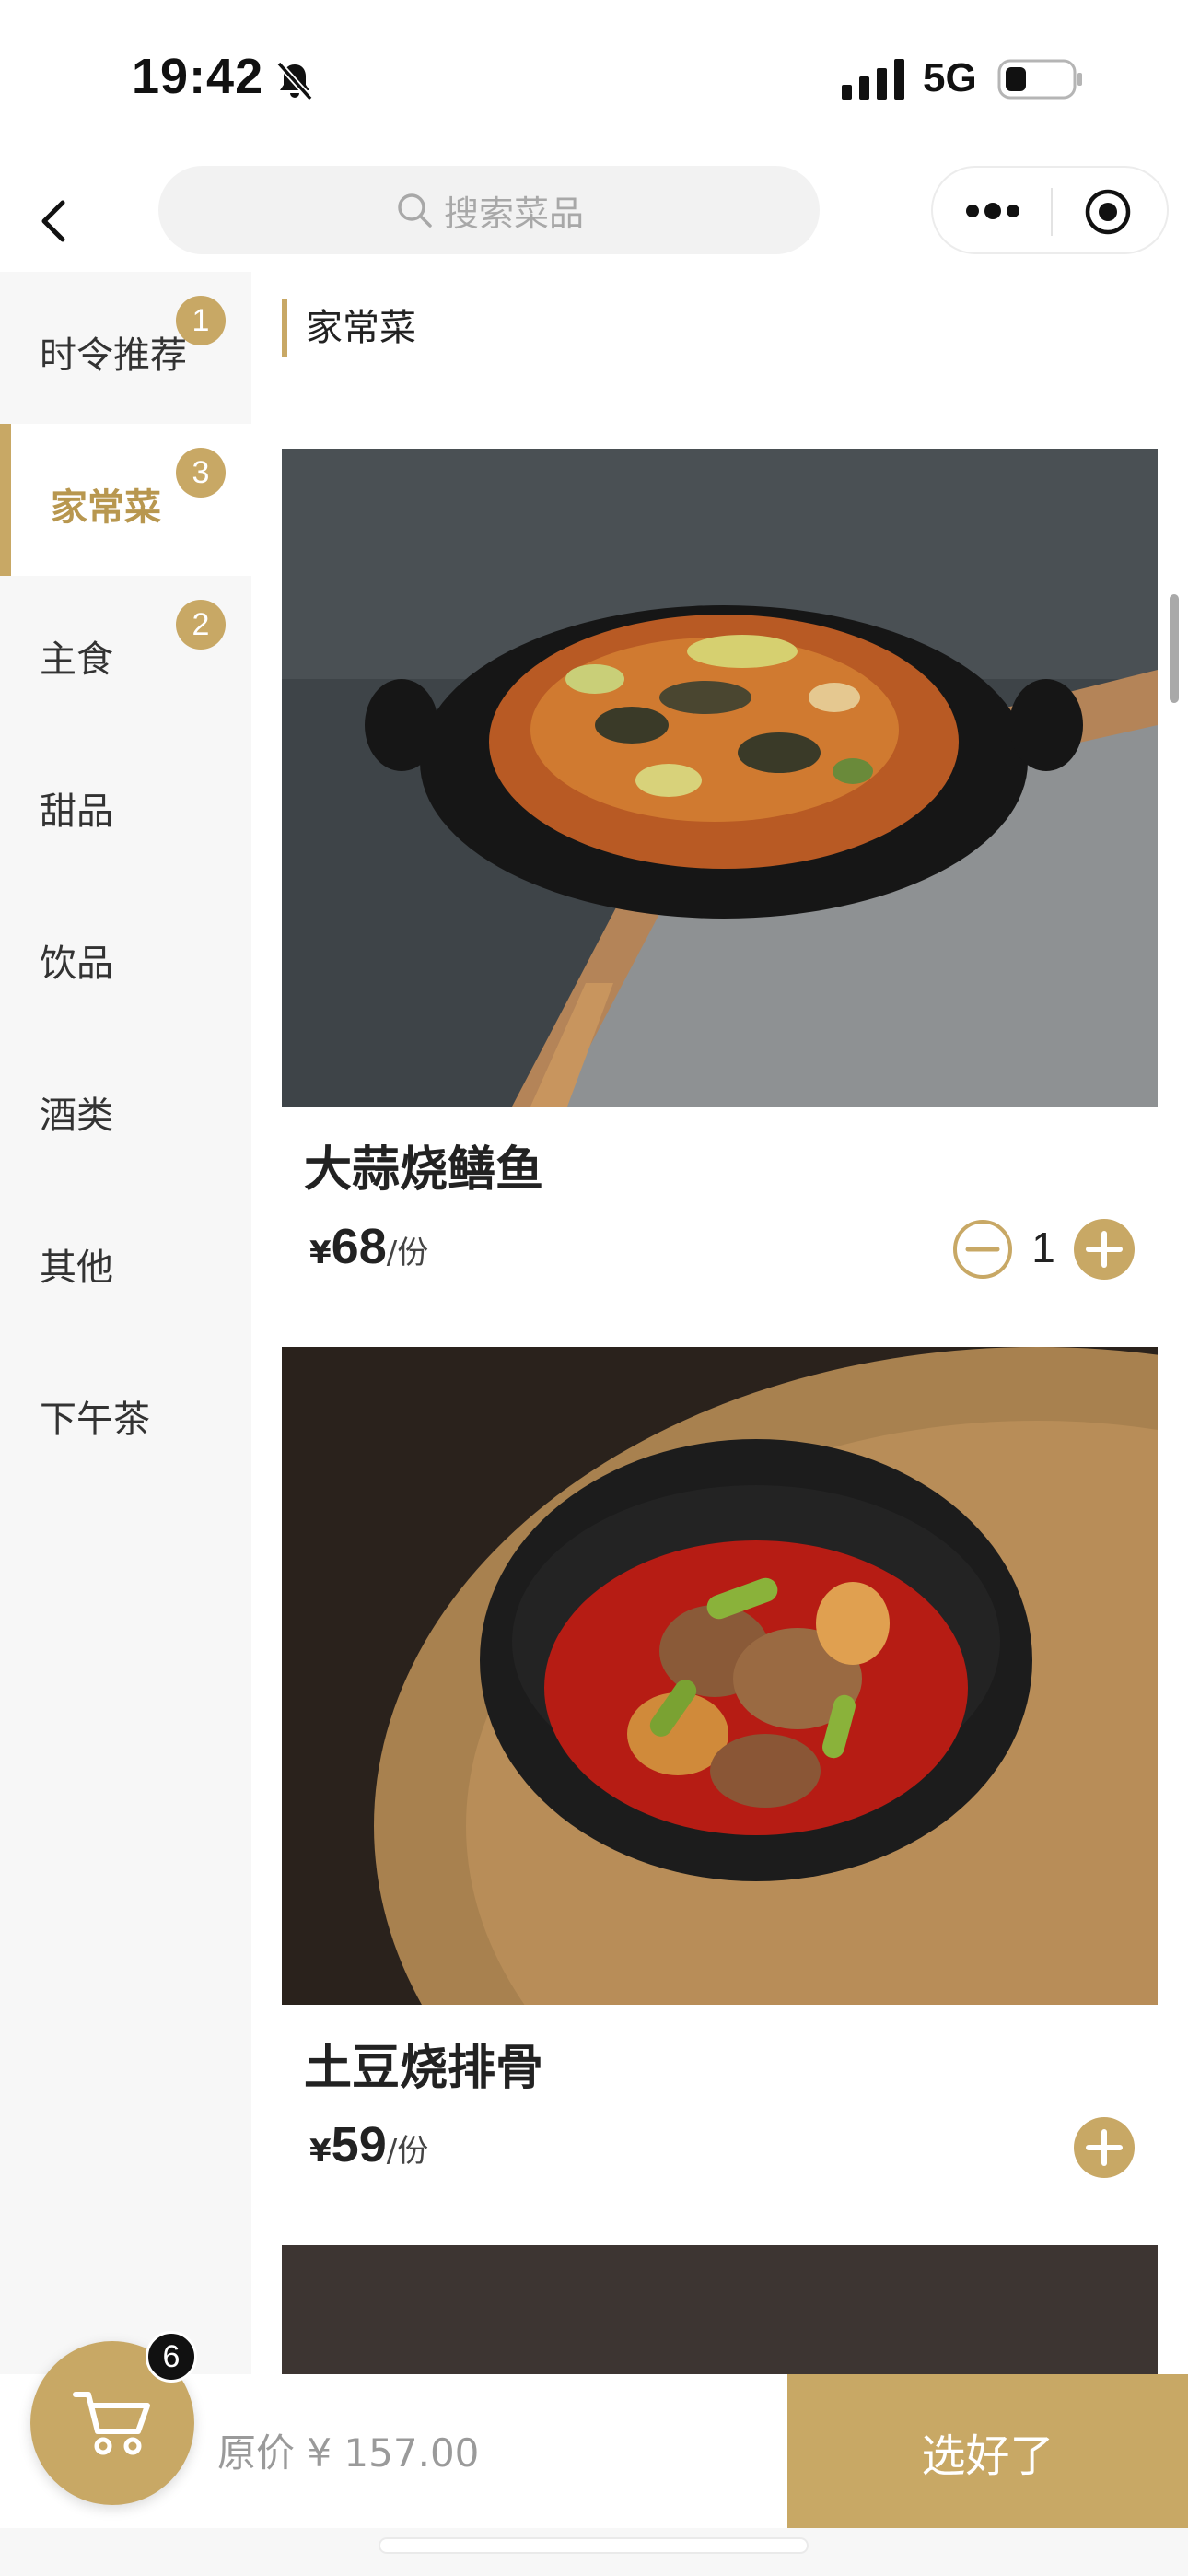 The width and height of the screenshot is (1188, 2576). I want to click on sidebar-item-label: 下午茶, so click(95, 1420).